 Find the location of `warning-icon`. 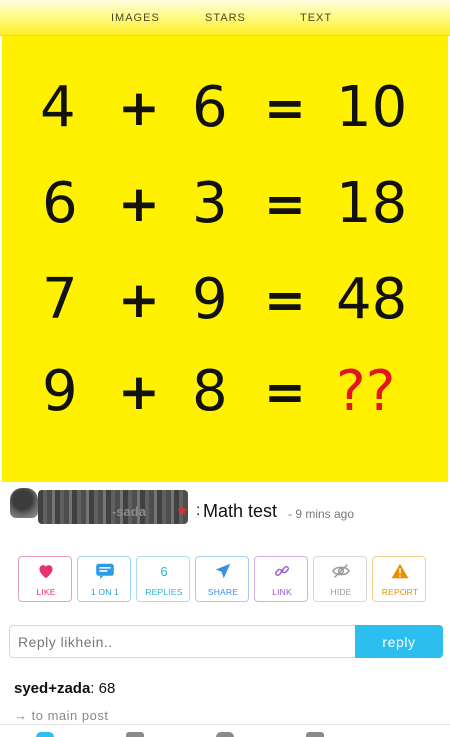

warning-icon is located at coordinates (400, 572).